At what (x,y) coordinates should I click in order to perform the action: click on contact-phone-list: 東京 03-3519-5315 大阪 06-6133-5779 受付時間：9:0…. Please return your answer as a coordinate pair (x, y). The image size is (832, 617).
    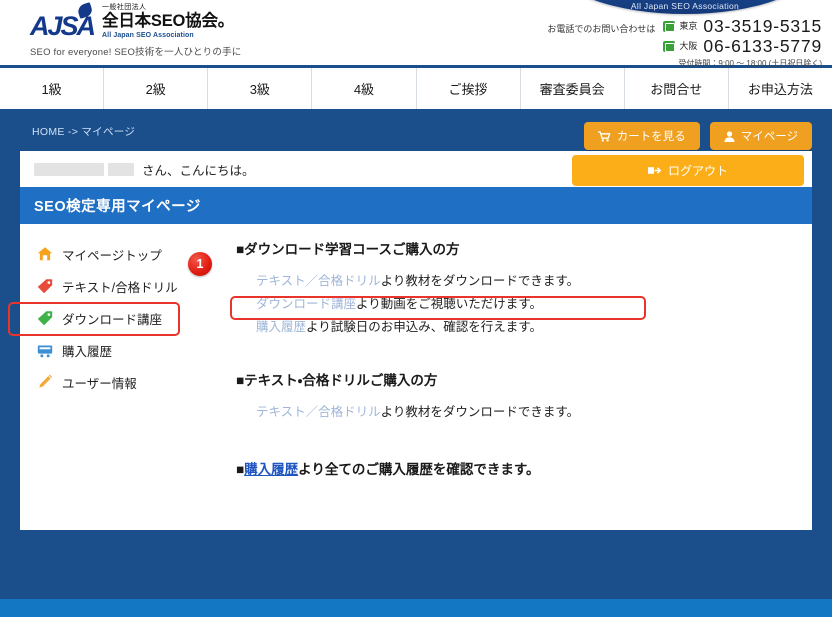
    Looking at the image, I should click on (742, 42).